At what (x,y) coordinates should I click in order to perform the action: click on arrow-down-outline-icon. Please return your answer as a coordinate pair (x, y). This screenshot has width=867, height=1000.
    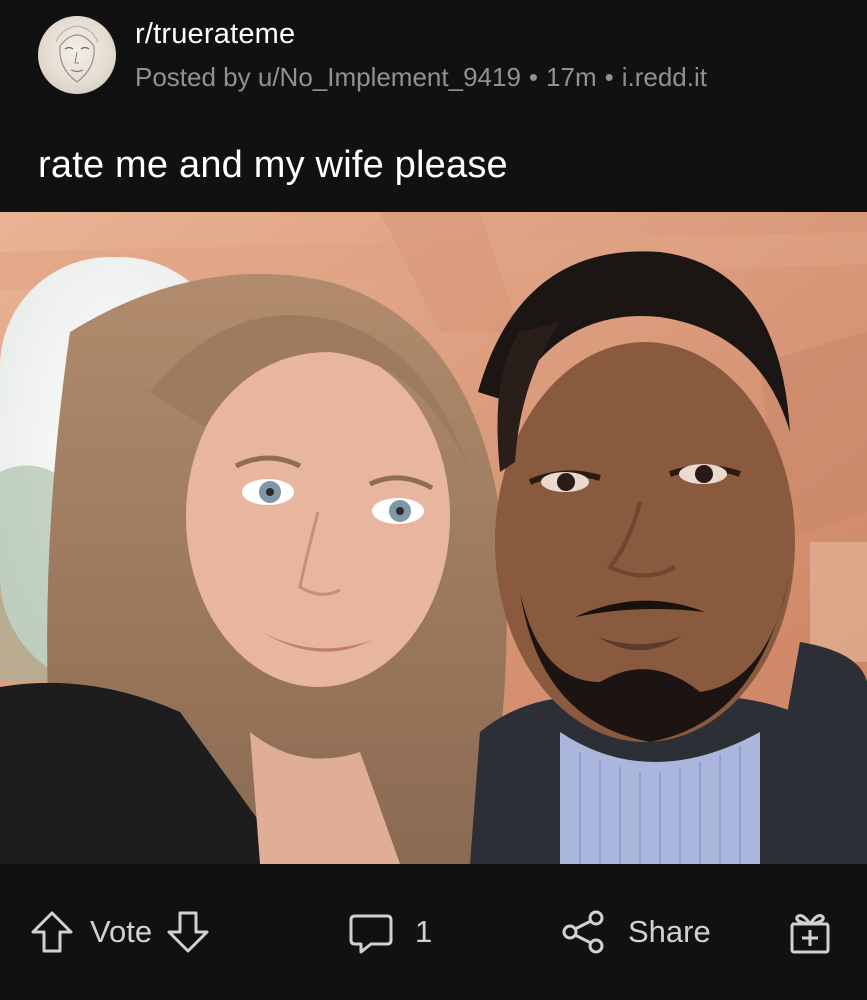
    Looking at the image, I should click on (188, 932).